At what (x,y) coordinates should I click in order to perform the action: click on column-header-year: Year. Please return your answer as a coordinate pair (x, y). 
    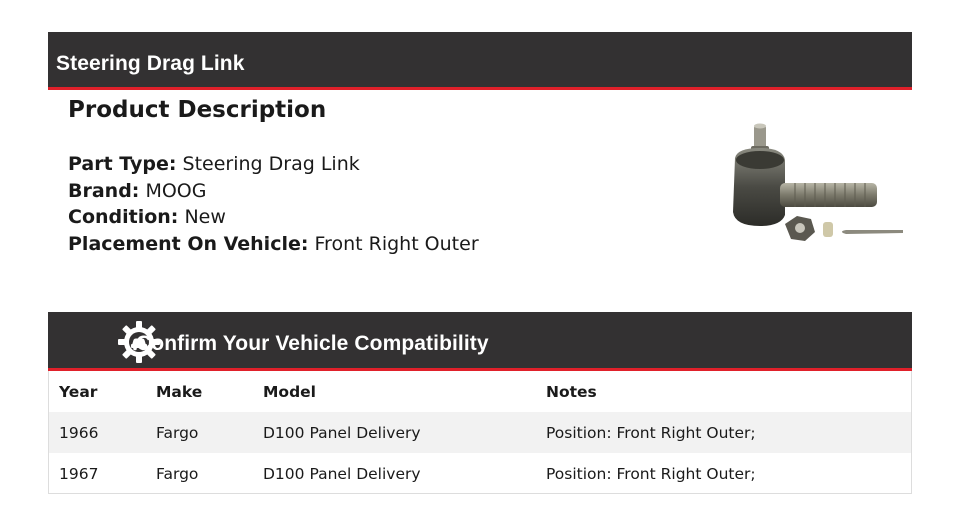
    Looking at the image, I should click on (78, 391).